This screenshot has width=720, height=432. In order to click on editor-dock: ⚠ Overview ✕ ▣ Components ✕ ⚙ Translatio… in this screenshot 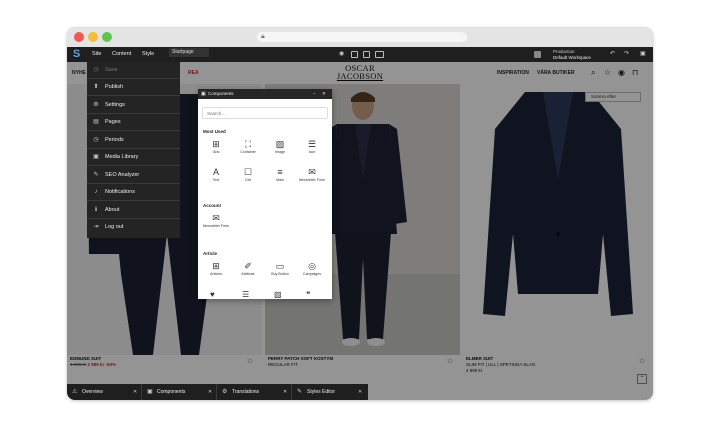, I will do `click(217, 392)`.